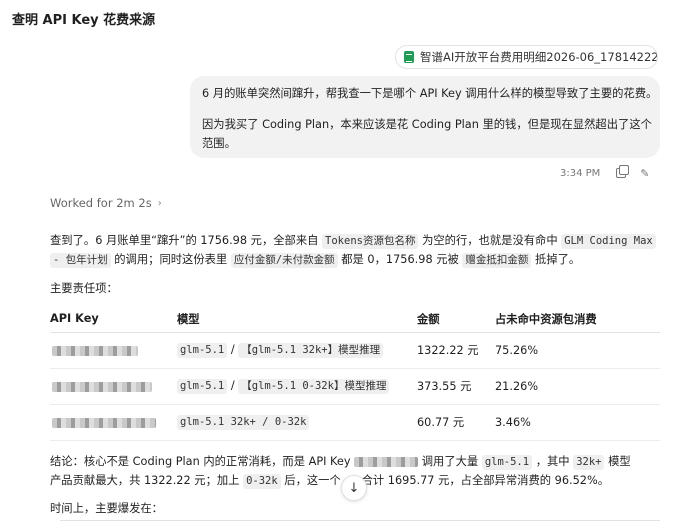  I want to click on inline-code: 应付金额/未付款金额, so click(284, 260).